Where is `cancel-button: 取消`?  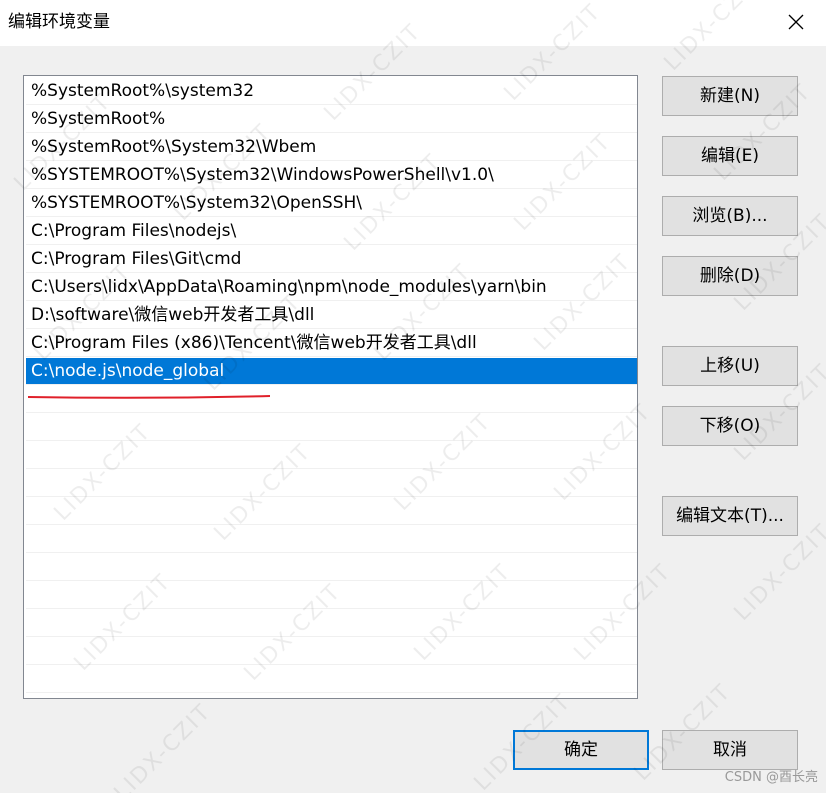
cancel-button: 取消 is located at coordinates (730, 750).